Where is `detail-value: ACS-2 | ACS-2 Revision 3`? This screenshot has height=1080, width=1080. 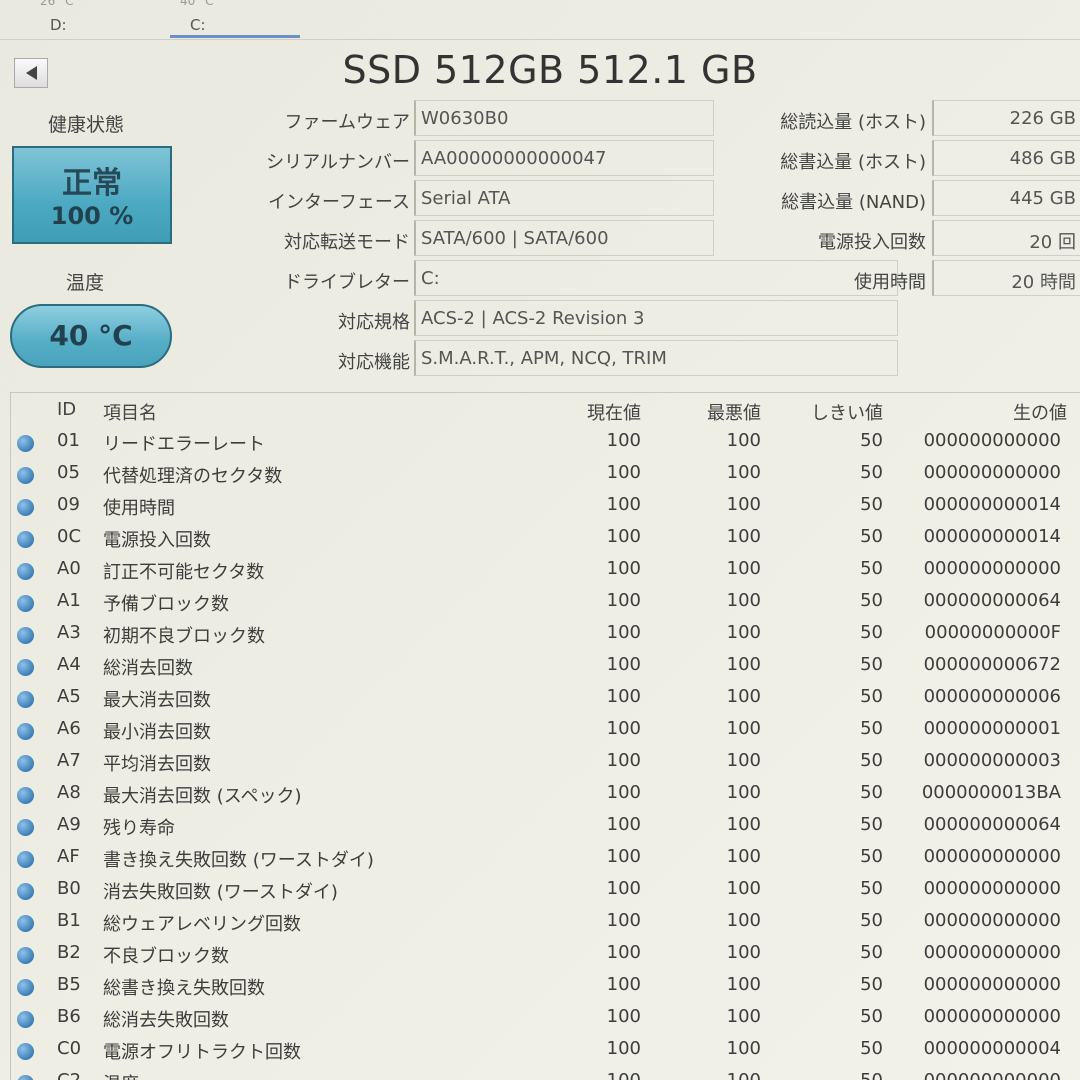 detail-value: ACS-2 | ACS-2 Revision 3 is located at coordinates (533, 318).